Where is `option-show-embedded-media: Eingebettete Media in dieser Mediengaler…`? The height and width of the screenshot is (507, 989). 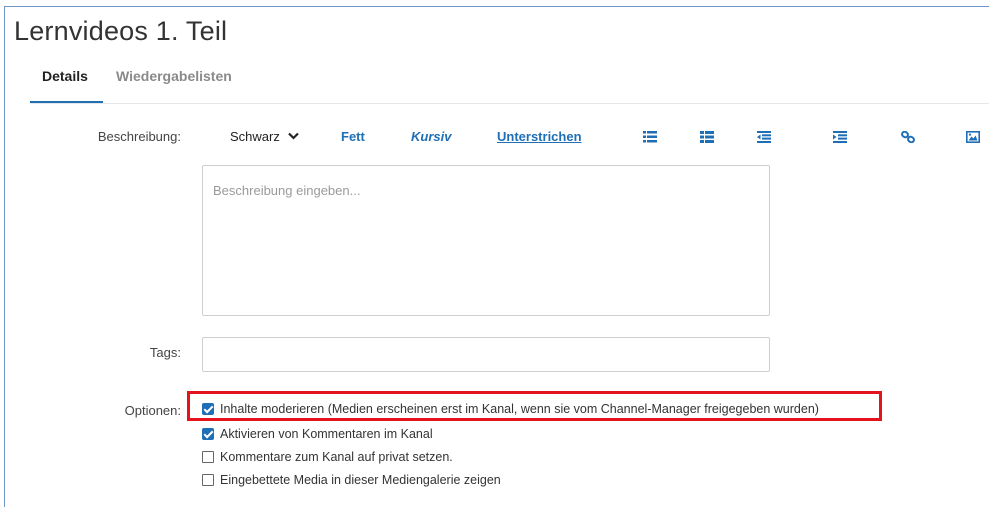 option-show-embedded-media: Eingebettete Media in dieser Mediengaler… is located at coordinates (351, 480).